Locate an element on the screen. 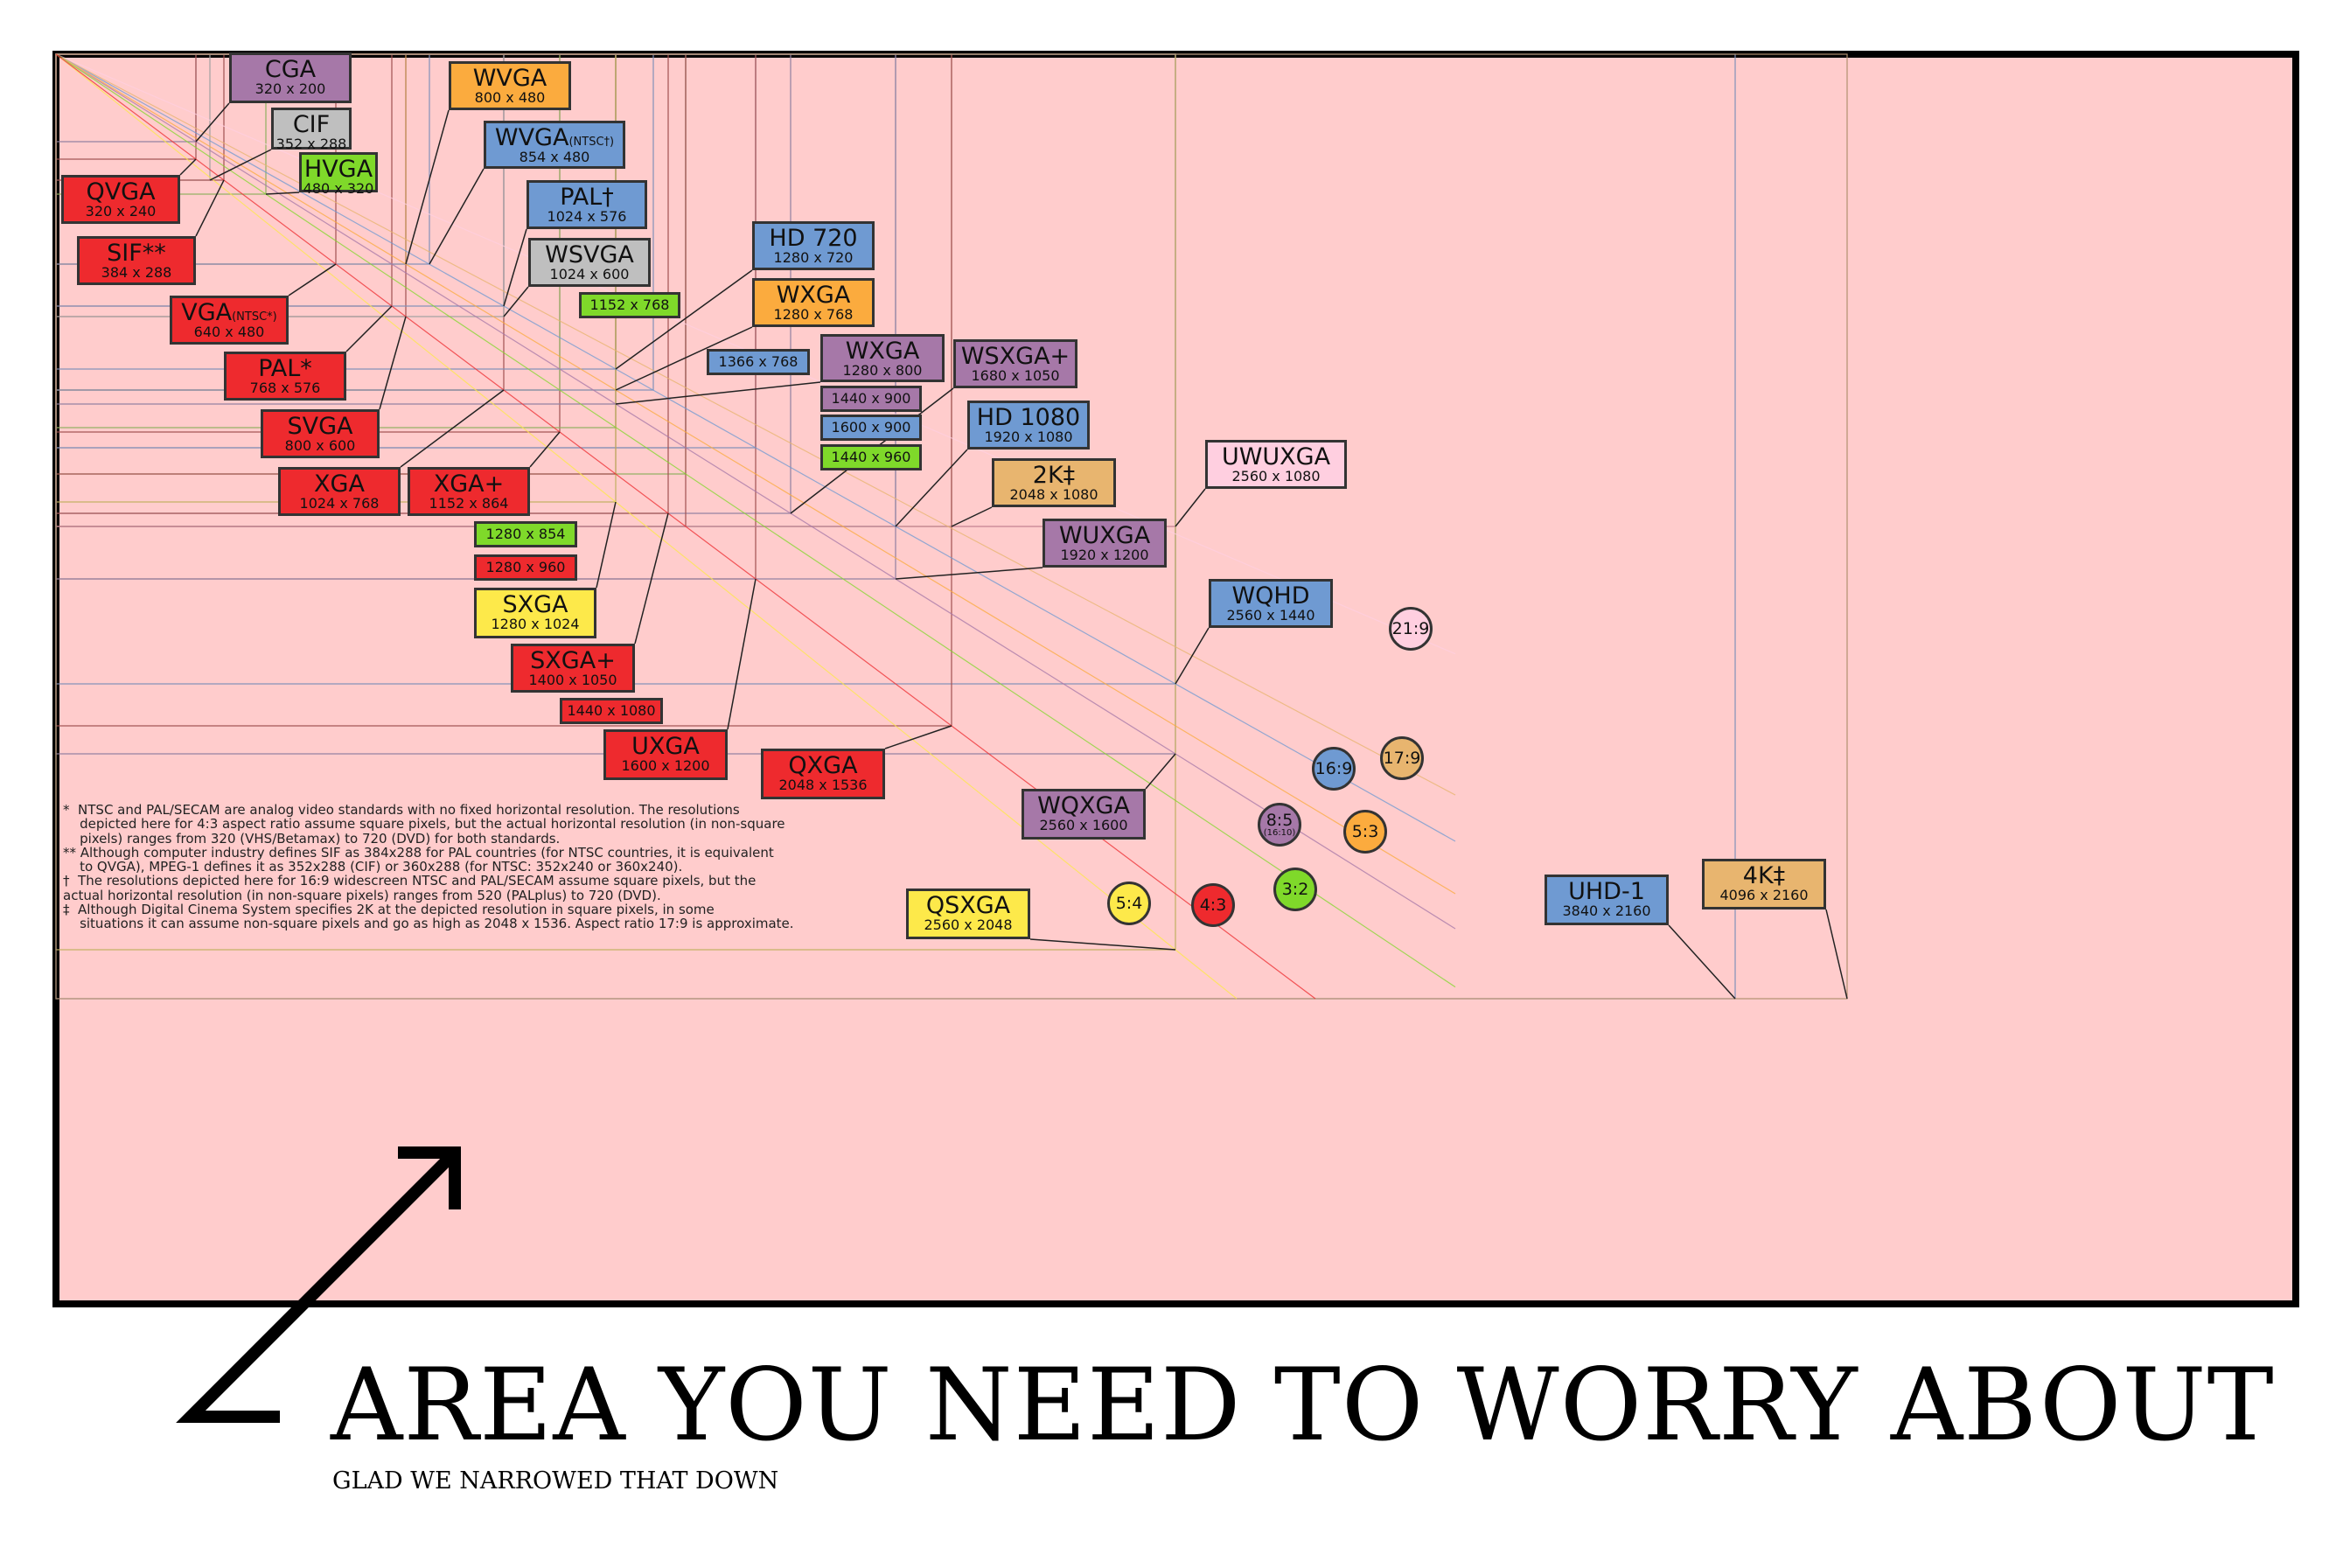  resolution-value: 320 x 200 is located at coordinates (290, 89).